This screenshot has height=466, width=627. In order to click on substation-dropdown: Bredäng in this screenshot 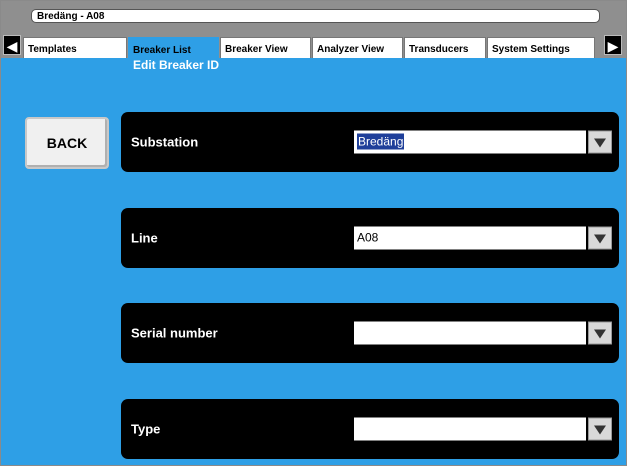, I will do `click(483, 142)`.